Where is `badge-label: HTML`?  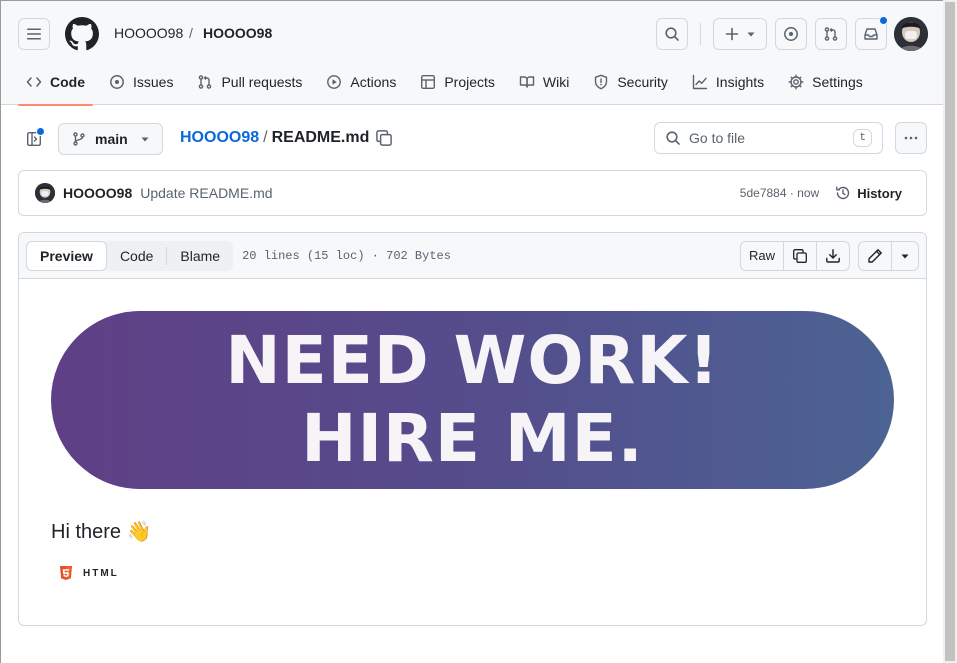
badge-label: HTML is located at coordinates (101, 573).